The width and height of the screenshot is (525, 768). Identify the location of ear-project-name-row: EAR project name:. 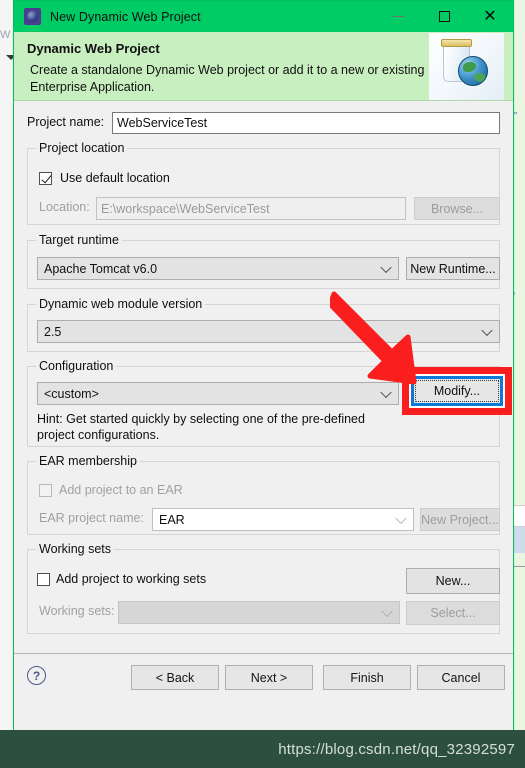
(91, 518).